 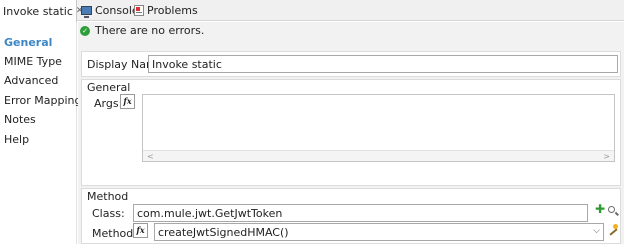 What do you see at coordinates (85, 30) in the screenshot?
I see `check-circle-icon: ✓` at bounding box center [85, 30].